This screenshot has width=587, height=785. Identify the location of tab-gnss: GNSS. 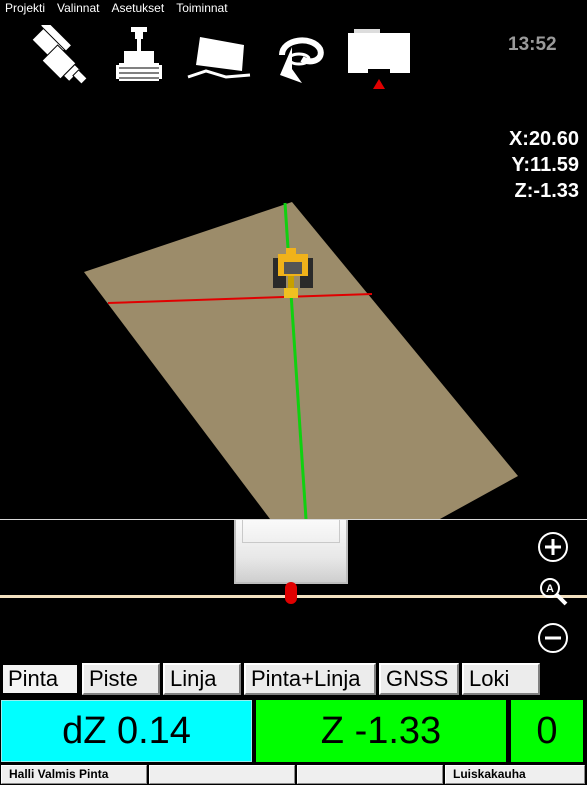
(419, 679).